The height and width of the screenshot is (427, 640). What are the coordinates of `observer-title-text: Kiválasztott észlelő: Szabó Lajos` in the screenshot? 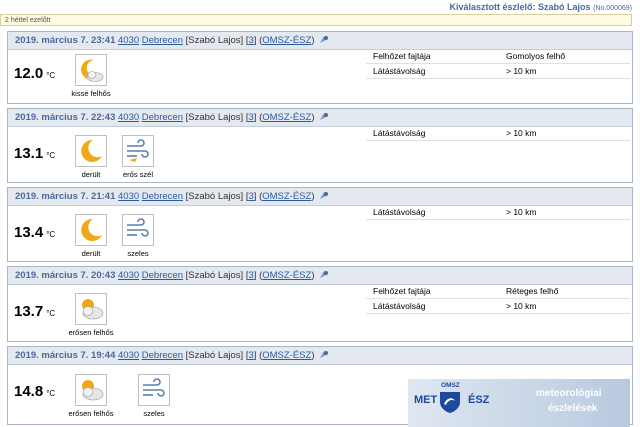 It's located at (520, 7).